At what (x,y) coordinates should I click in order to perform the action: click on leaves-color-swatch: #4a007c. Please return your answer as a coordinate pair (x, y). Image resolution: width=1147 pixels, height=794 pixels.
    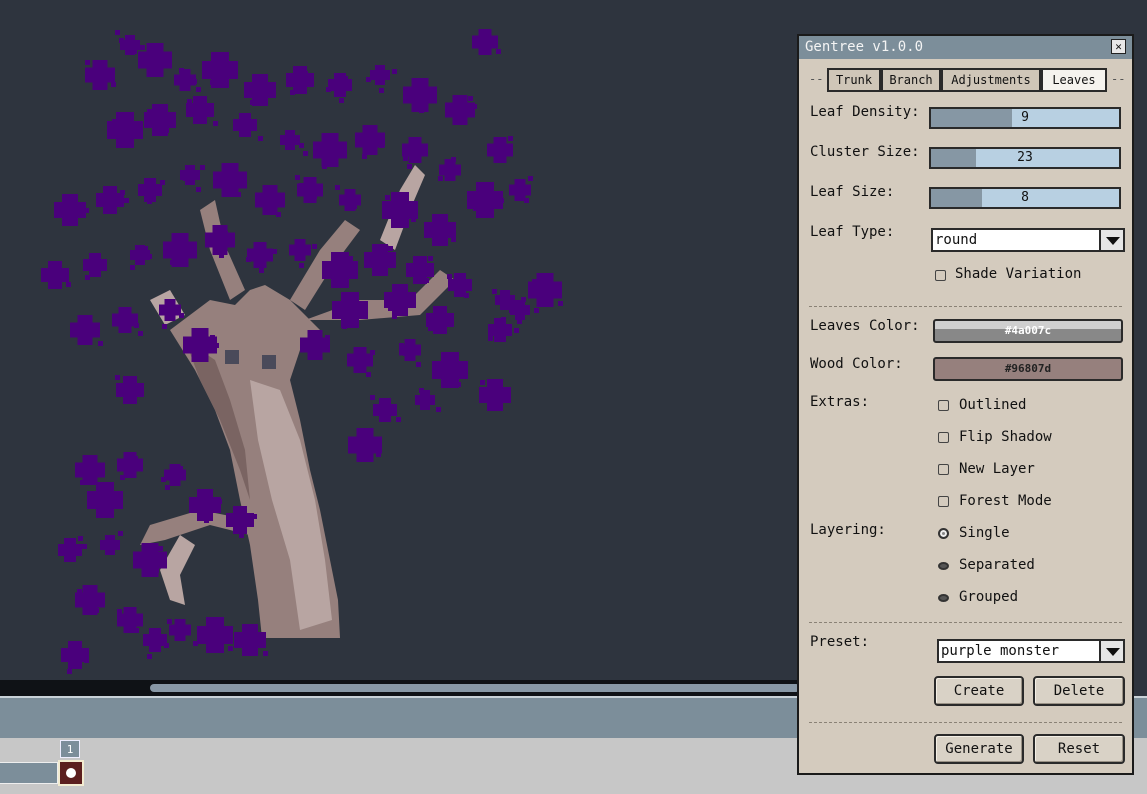
    Looking at the image, I should click on (1028, 331).